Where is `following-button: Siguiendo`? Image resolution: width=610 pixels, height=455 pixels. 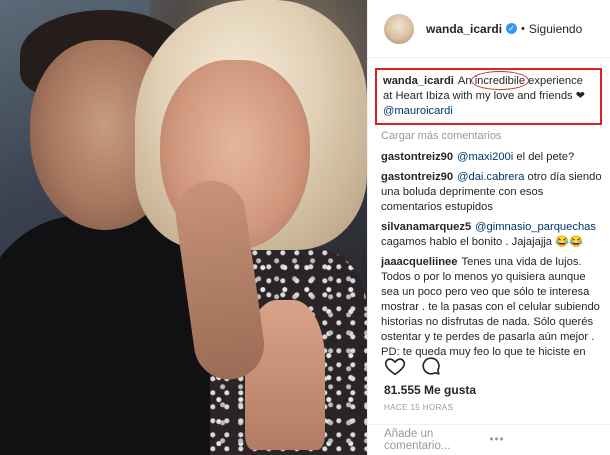 following-button: Siguiendo is located at coordinates (555, 29).